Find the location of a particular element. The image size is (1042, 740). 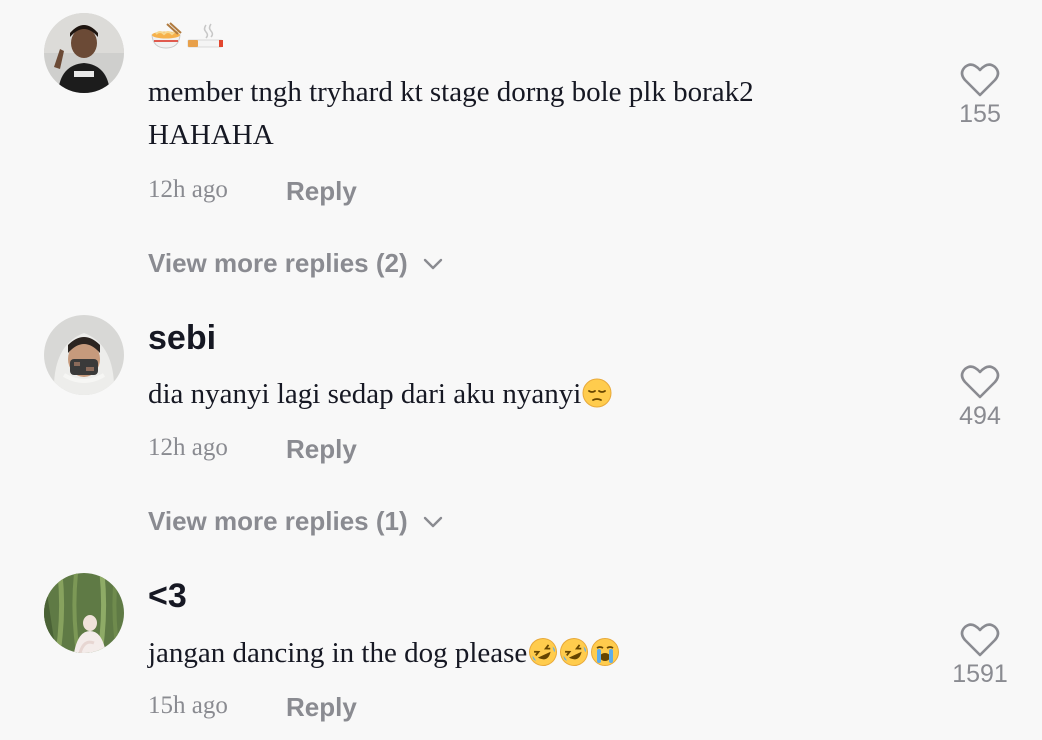

comment-username: <3 is located at coordinates (167, 596).